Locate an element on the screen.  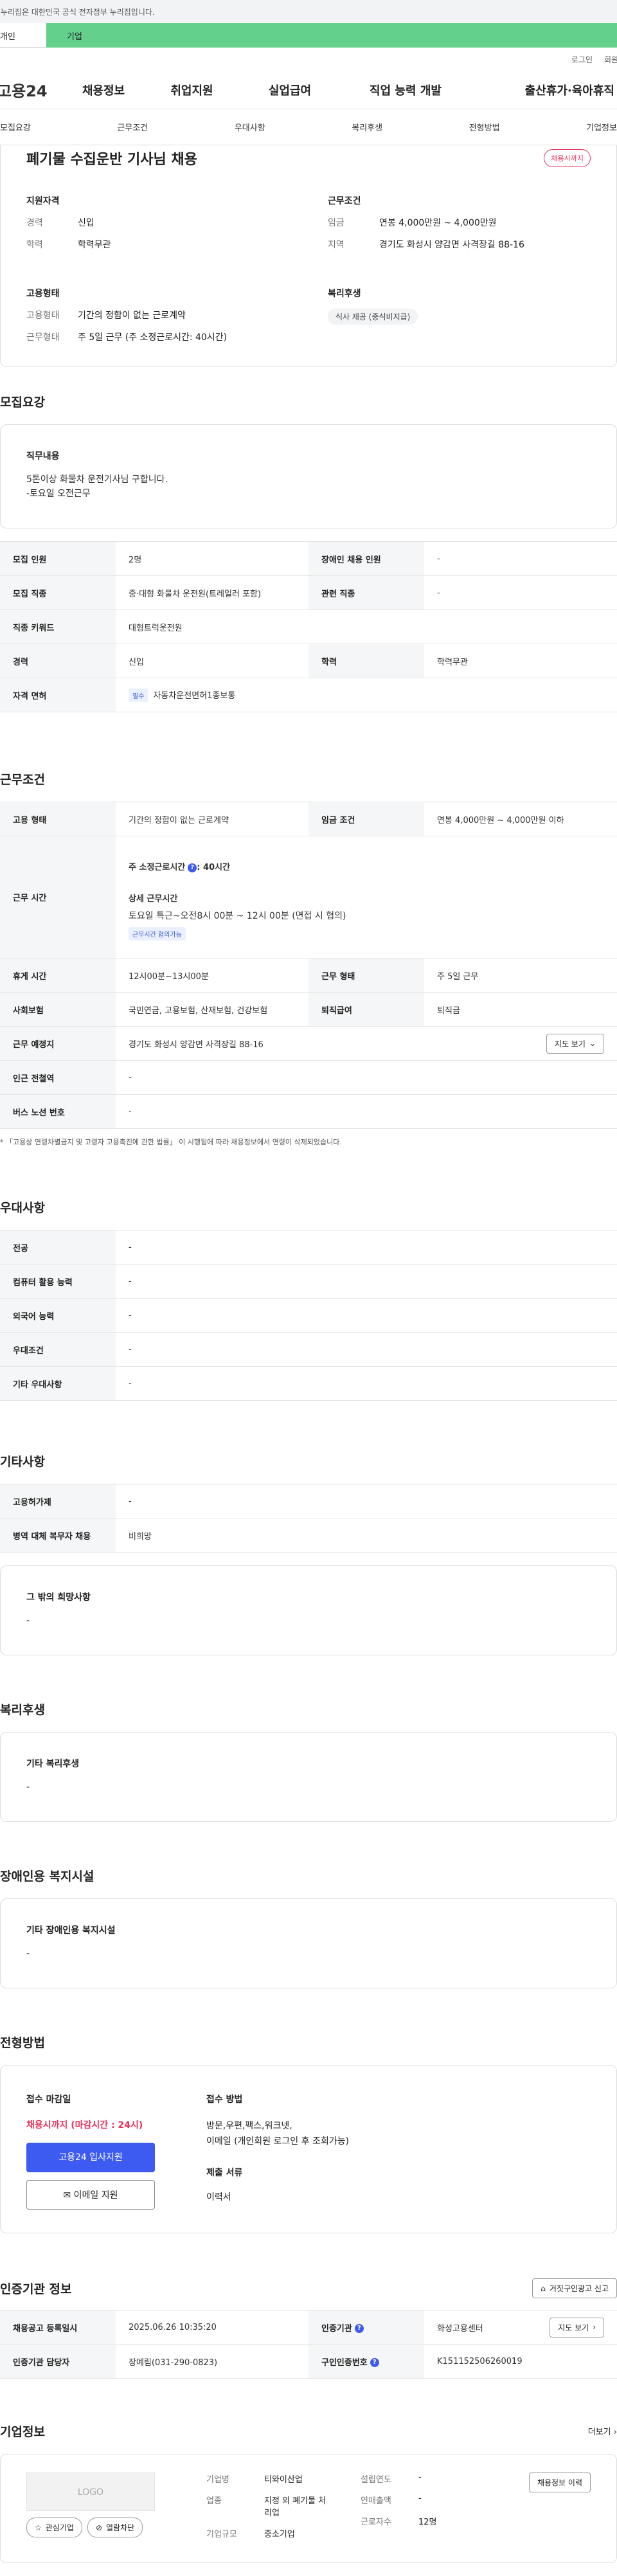
cell-label: 임금 조건 is located at coordinates (366, 819).